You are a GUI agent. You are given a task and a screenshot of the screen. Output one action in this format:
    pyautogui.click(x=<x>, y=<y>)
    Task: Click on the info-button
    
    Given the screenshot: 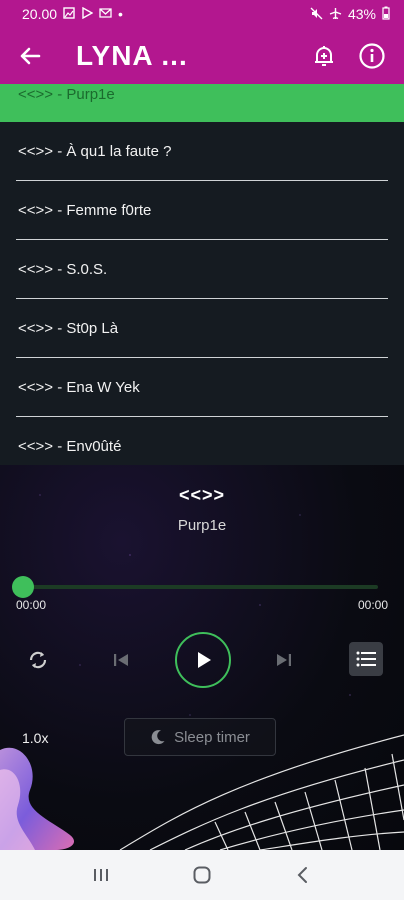 What is the action you would take?
    pyautogui.click(x=372, y=56)
    